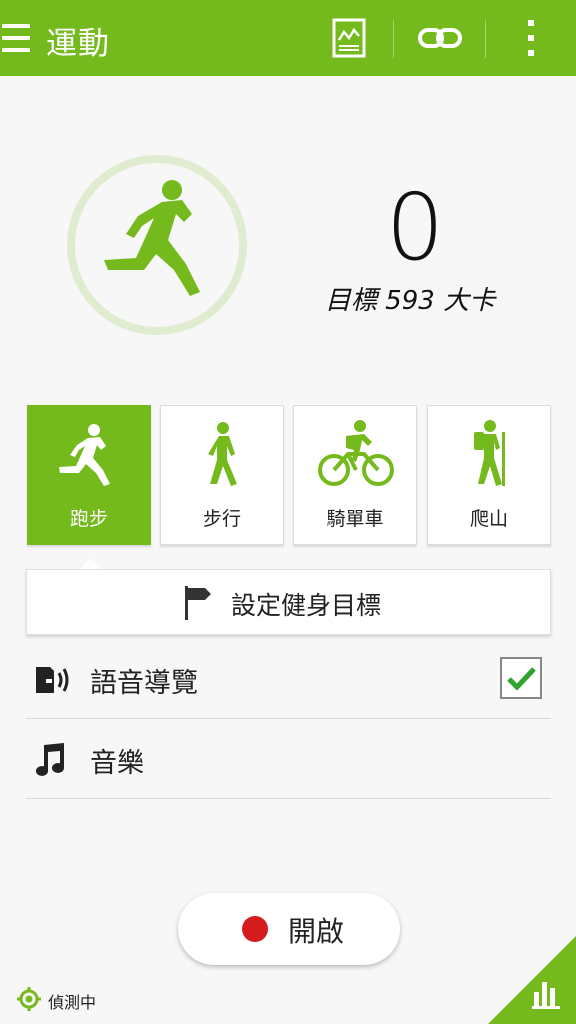 Image resolution: width=576 pixels, height=1024 pixels. I want to click on walking-icon, so click(222, 454).